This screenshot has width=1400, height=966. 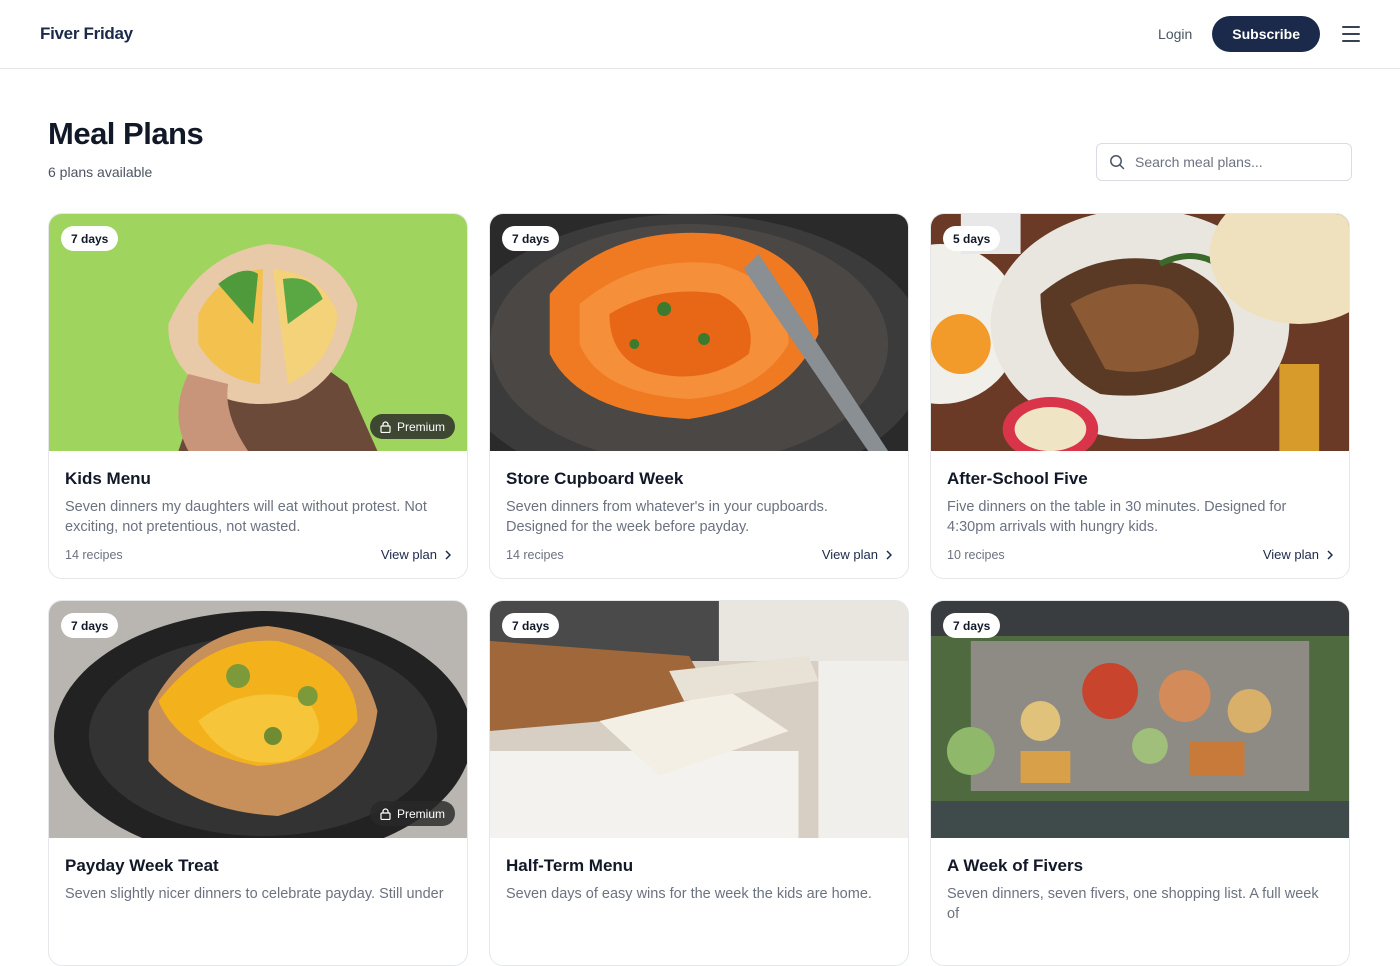 What do you see at coordinates (595, 478) in the screenshot?
I see `plan-title: Store Cupboard Week` at bounding box center [595, 478].